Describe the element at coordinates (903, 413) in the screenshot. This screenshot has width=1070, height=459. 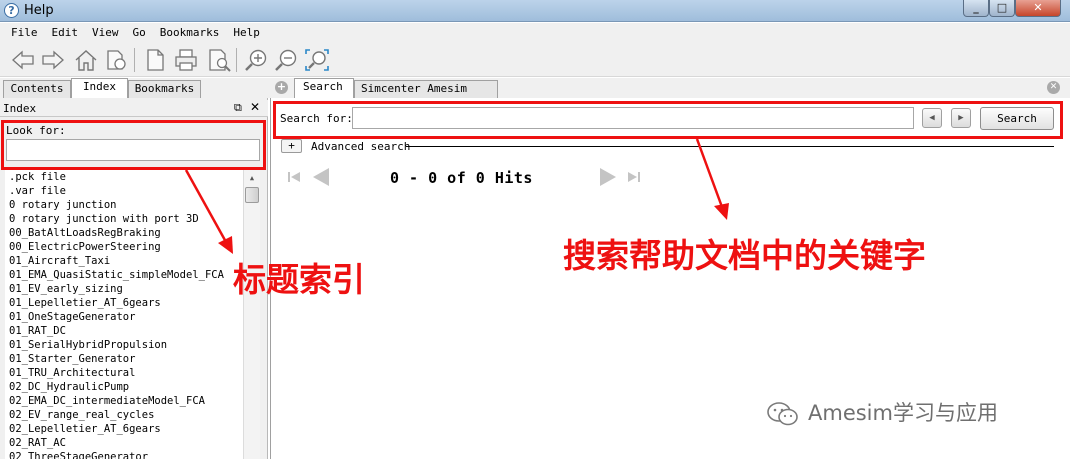
I see `watermark-text: Amesim学习与应用` at that location.